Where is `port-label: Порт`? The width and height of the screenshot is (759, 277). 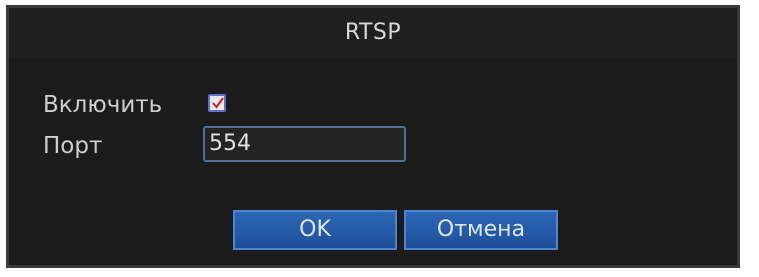
port-label: Порт is located at coordinates (73, 146).